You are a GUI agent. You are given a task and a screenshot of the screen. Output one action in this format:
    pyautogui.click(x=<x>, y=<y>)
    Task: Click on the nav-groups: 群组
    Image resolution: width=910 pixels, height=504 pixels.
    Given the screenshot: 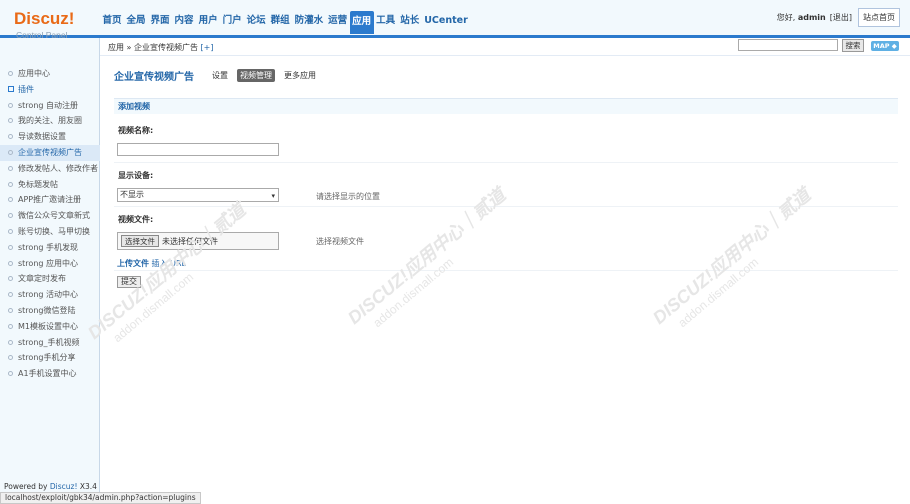 What is the action you would take?
    pyautogui.click(x=280, y=21)
    